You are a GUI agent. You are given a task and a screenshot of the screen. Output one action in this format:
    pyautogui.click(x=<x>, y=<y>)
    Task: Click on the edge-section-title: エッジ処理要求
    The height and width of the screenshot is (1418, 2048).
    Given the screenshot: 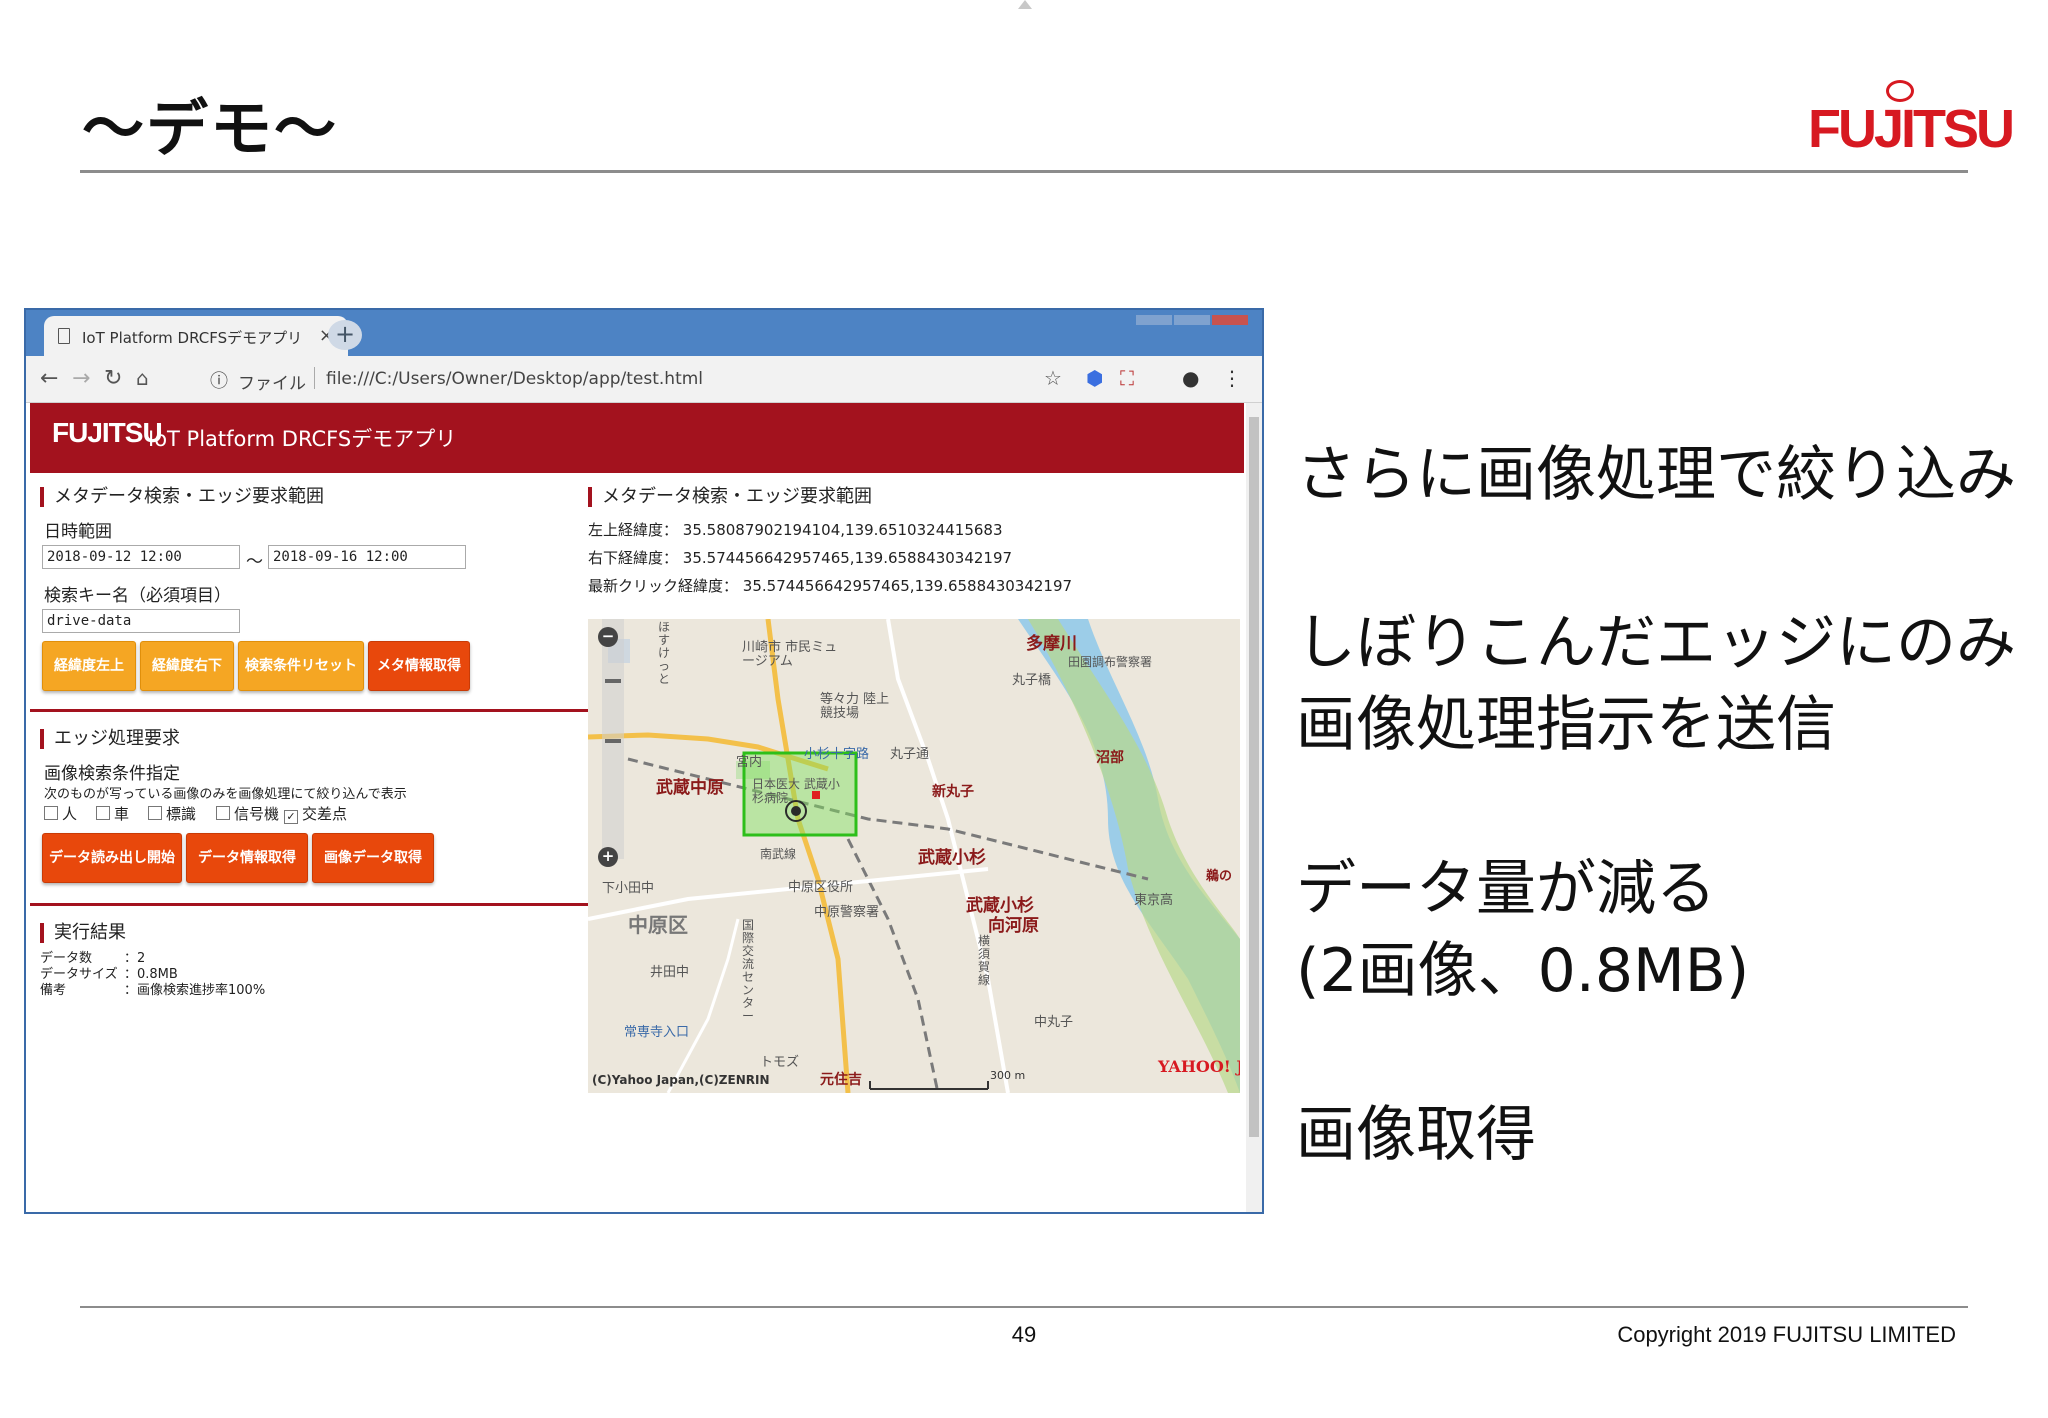 What is the action you would take?
    pyautogui.click(x=110, y=739)
    